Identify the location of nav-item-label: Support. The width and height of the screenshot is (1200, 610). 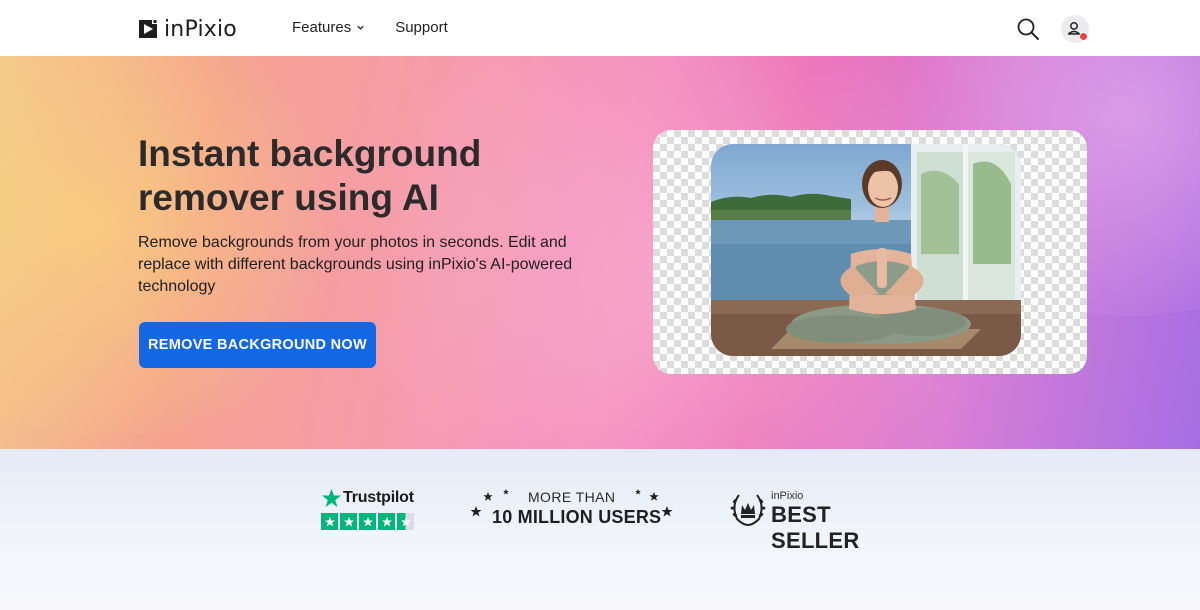
(421, 27).